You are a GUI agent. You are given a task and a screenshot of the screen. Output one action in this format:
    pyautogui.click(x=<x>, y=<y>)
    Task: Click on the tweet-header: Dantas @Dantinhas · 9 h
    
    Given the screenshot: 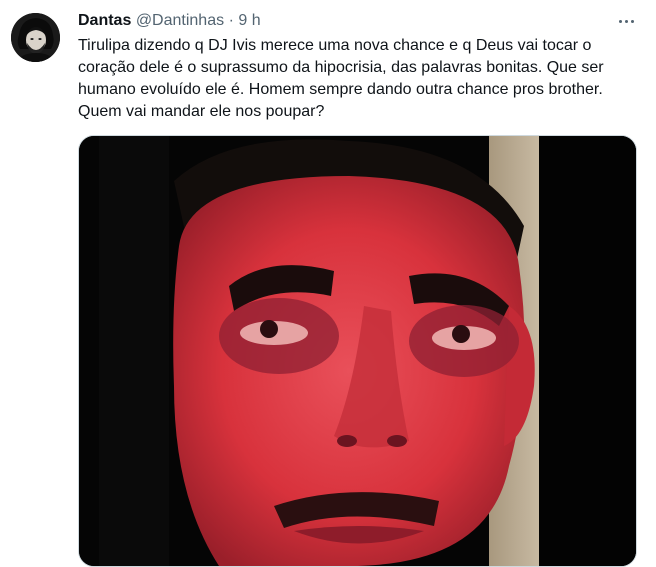 What is the action you would take?
    pyautogui.click(x=169, y=21)
    